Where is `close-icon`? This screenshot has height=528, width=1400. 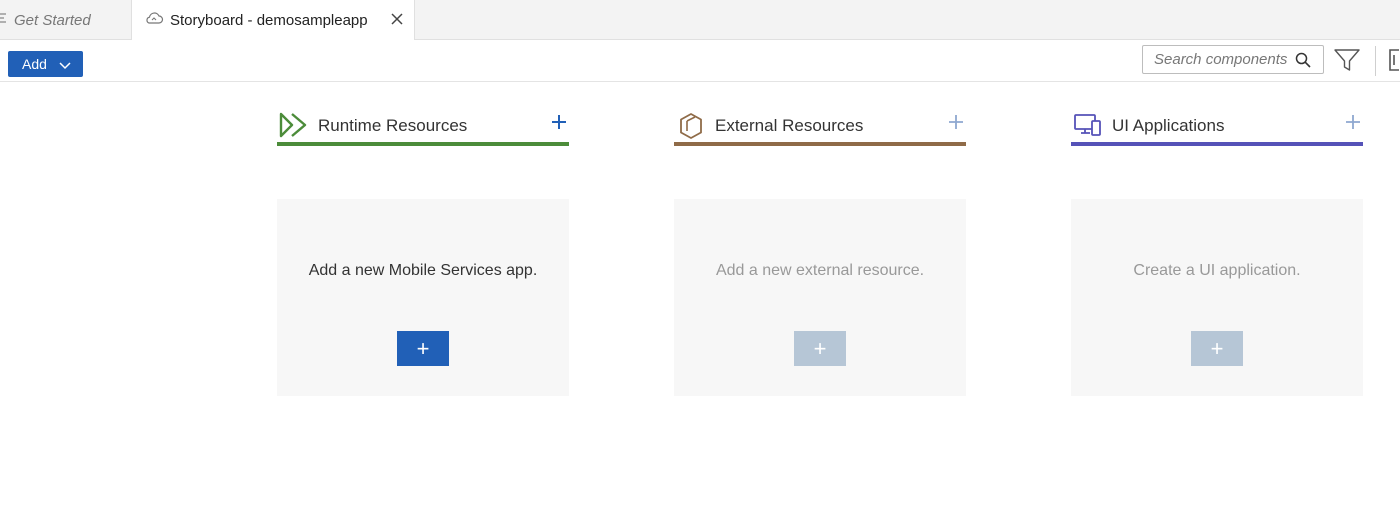 close-icon is located at coordinates (397, 19).